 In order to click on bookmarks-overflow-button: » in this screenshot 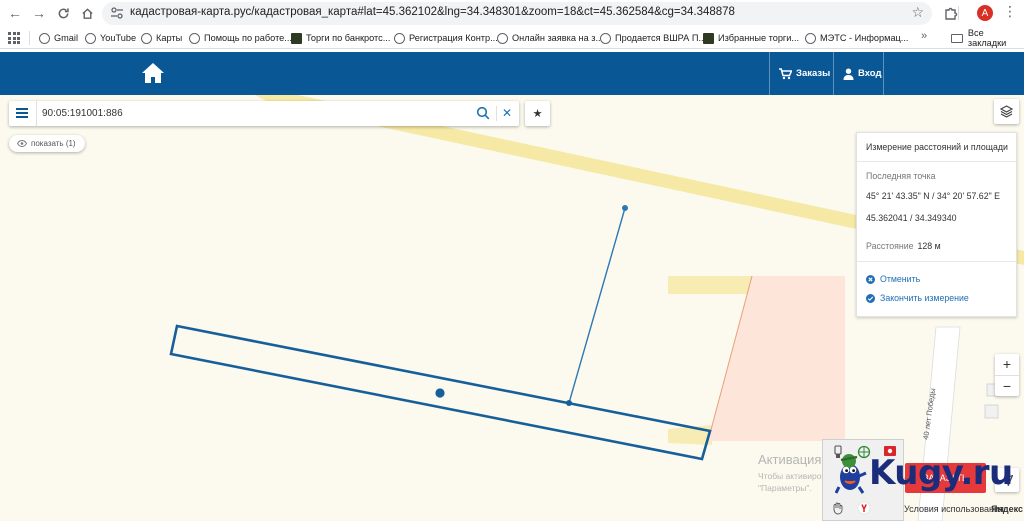, I will do `click(924, 36)`.